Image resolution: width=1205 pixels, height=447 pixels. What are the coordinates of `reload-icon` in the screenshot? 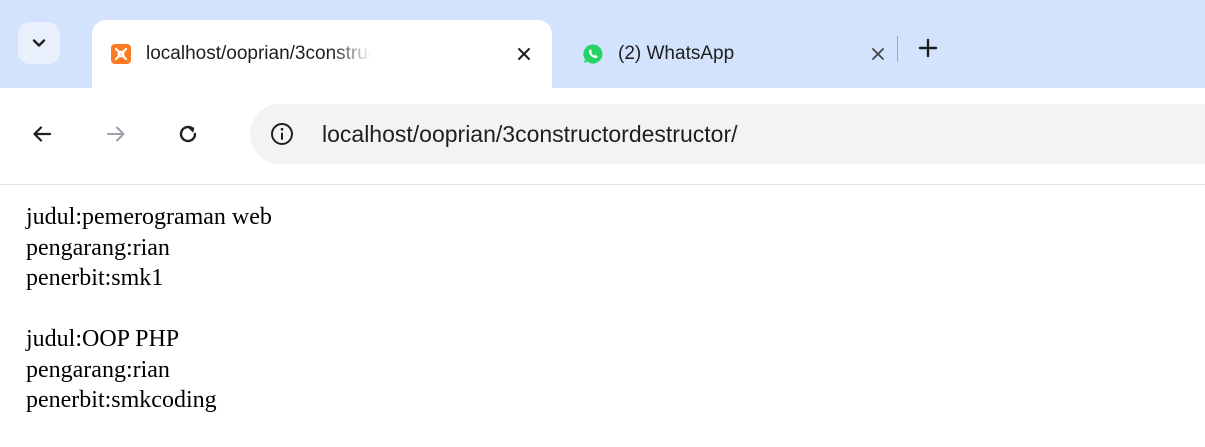 It's located at (188, 134).